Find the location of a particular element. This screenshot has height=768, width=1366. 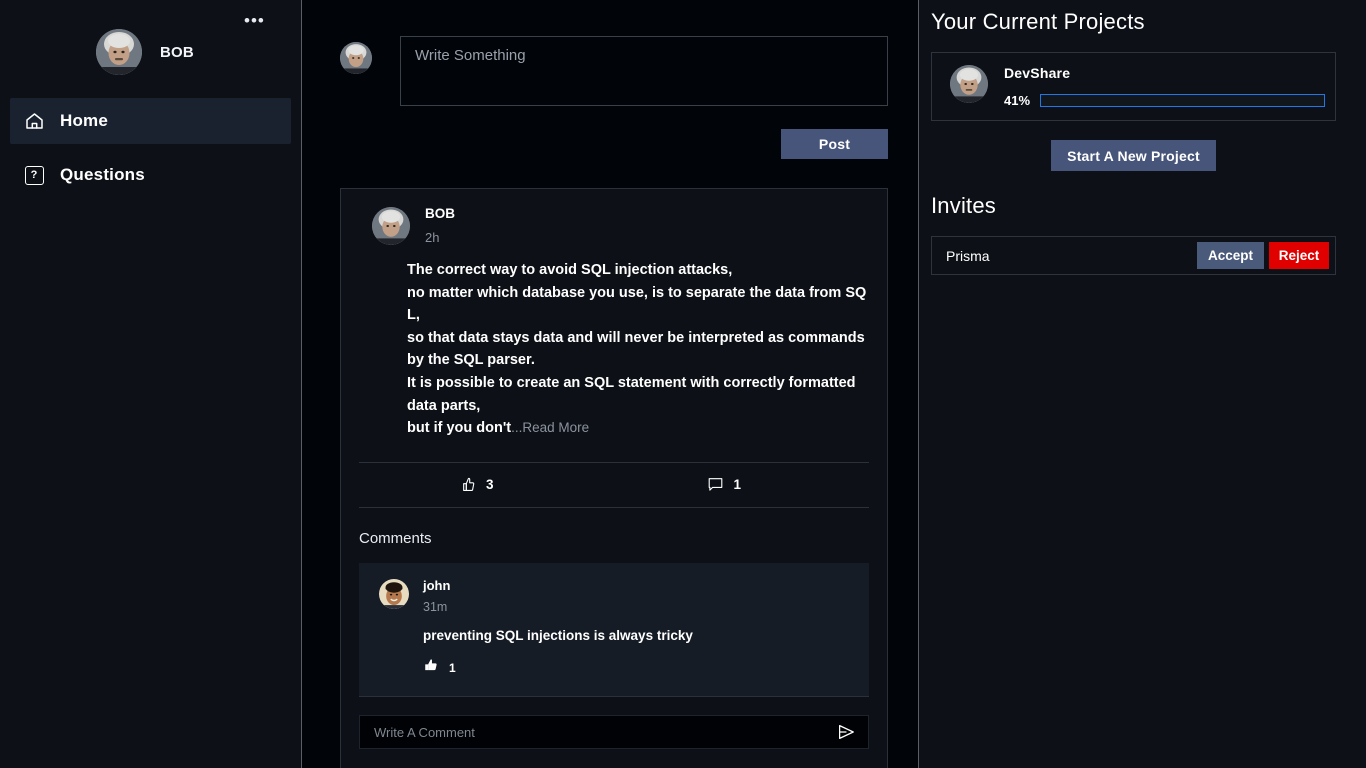

projects-heading: Your Current Projects is located at coordinates (1038, 21).